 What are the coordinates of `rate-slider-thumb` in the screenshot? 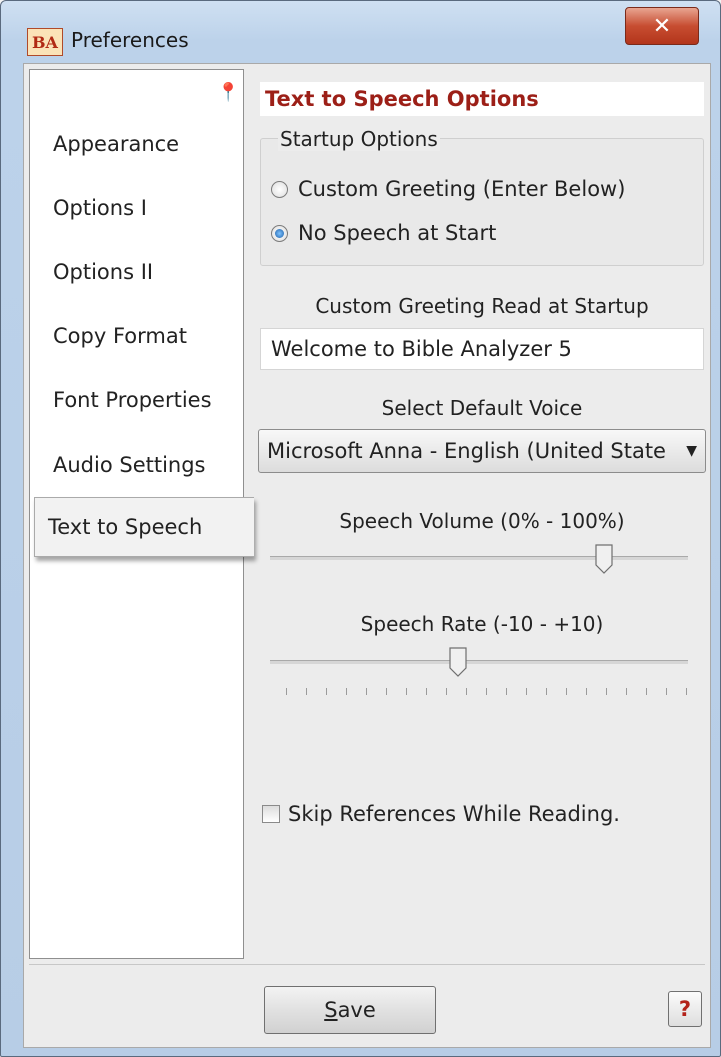 It's located at (458, 662).